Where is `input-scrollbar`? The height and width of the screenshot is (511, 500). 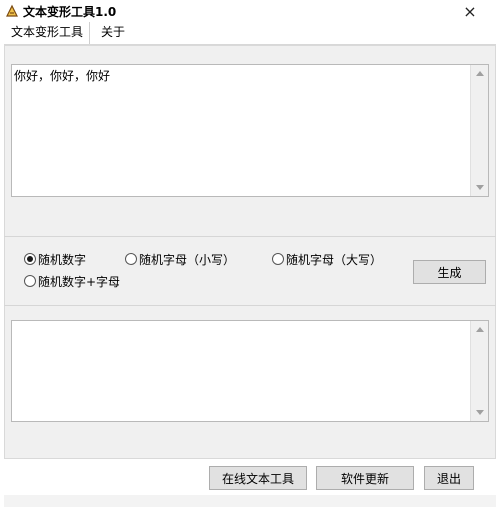
input-scrollbar is located at coordinates (479, 130).